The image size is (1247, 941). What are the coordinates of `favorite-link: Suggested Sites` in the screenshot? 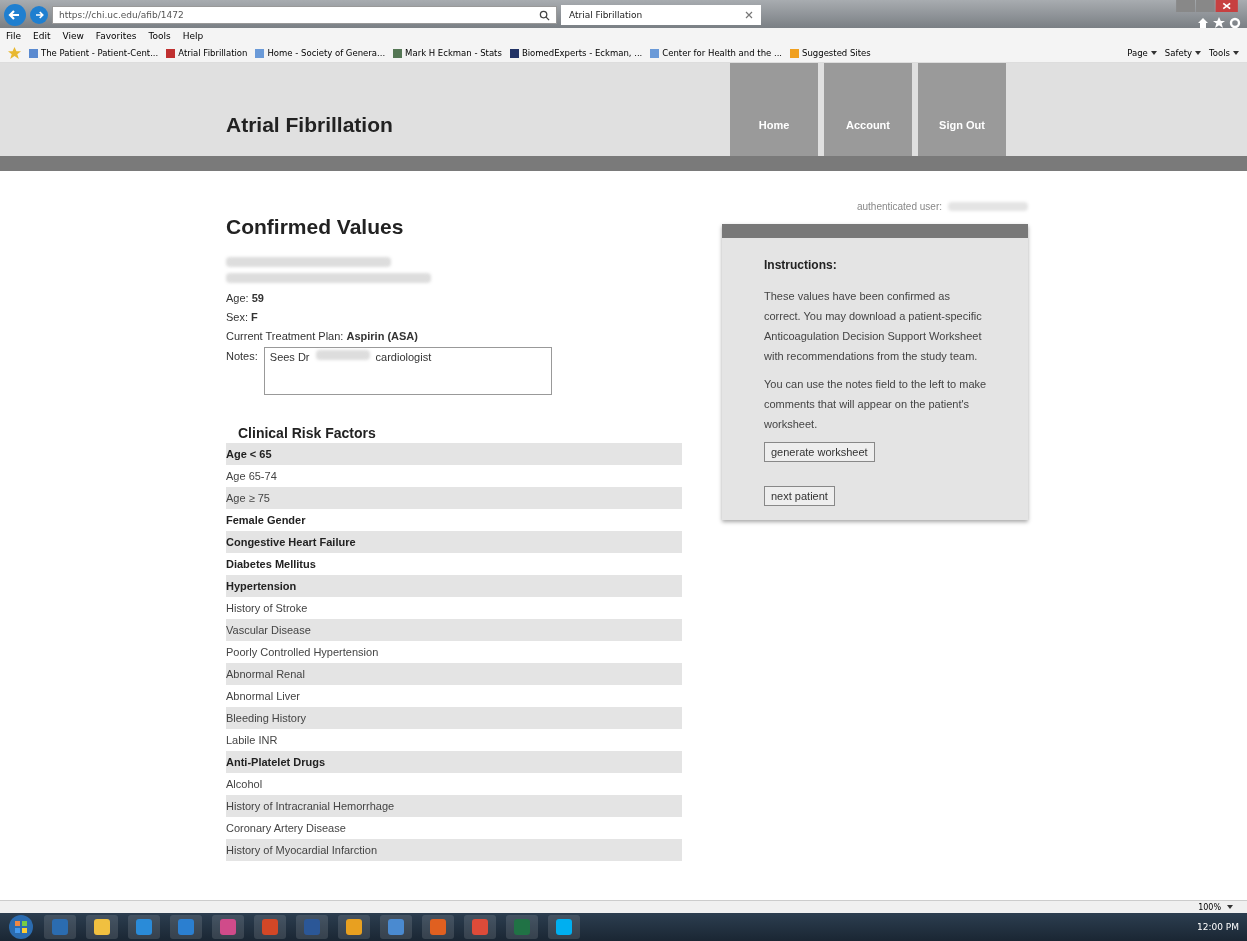 It's located at (830, 53).